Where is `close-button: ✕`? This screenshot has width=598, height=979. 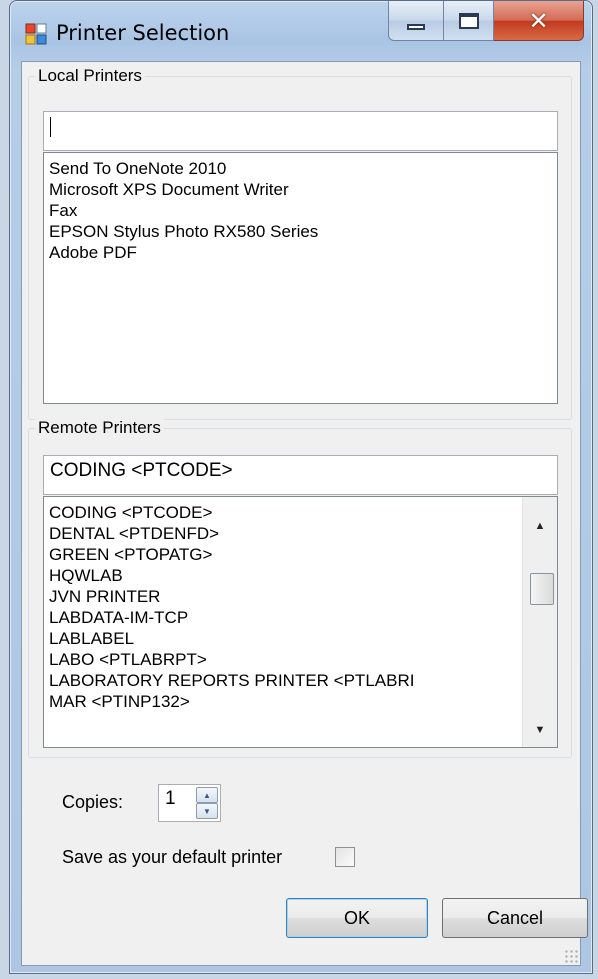
close-button: ✕ is located at coordinates (539, 21).